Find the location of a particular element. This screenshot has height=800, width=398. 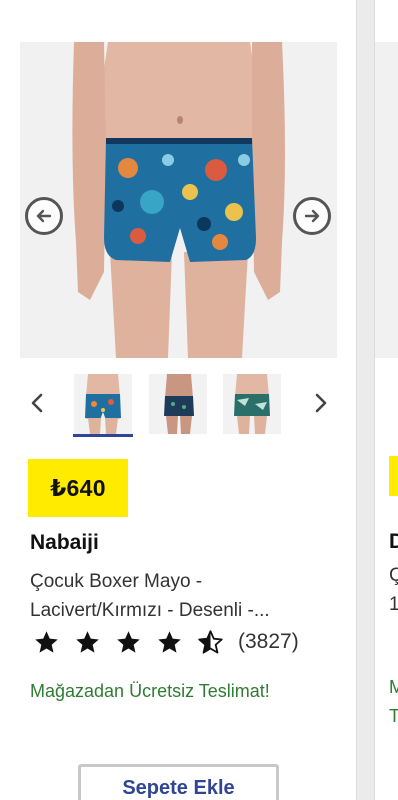

chevron-right-icon is located at coordinates (321, 403).